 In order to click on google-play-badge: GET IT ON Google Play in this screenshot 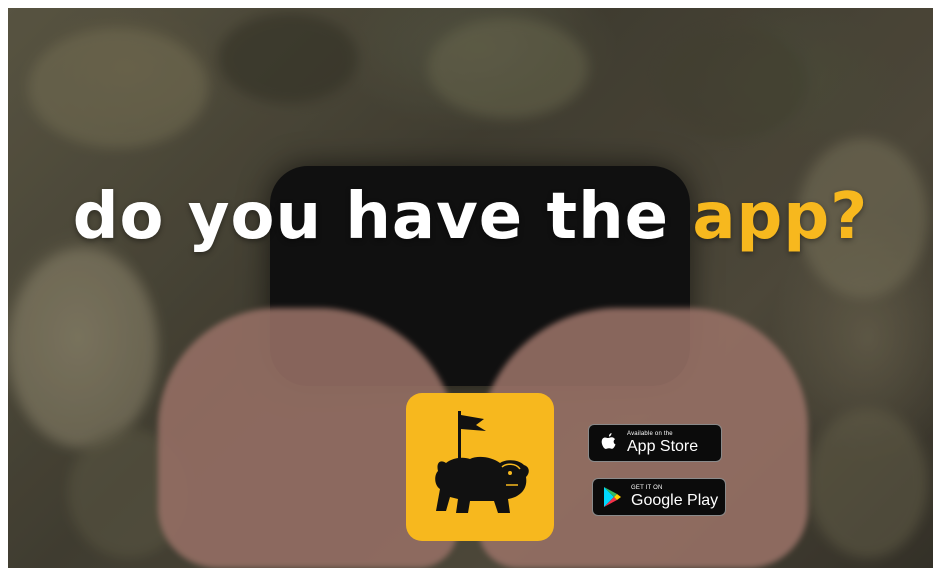, I will do `click(659, 497)`.